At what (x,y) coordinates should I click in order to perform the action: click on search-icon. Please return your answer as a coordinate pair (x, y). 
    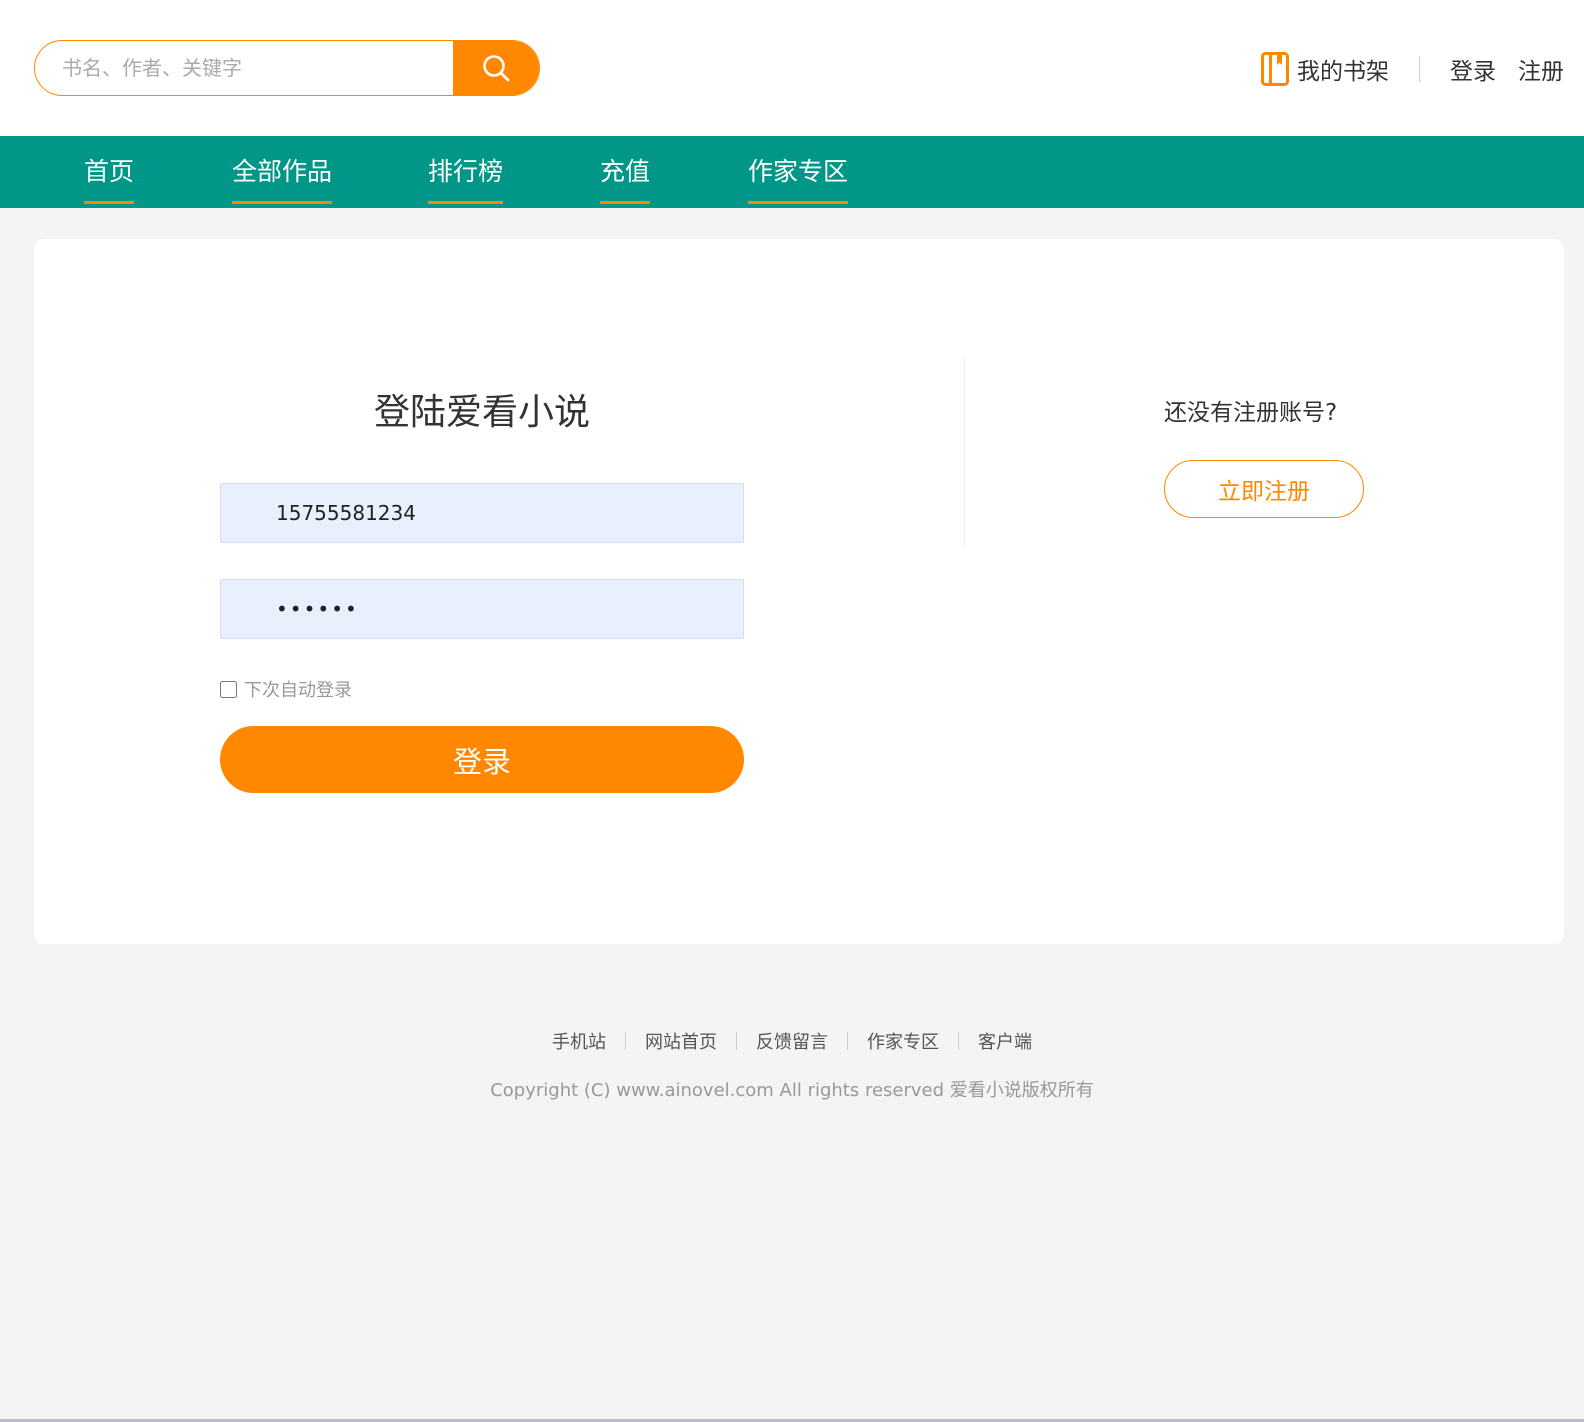
    Looking at the image, I should click on (496, 68).